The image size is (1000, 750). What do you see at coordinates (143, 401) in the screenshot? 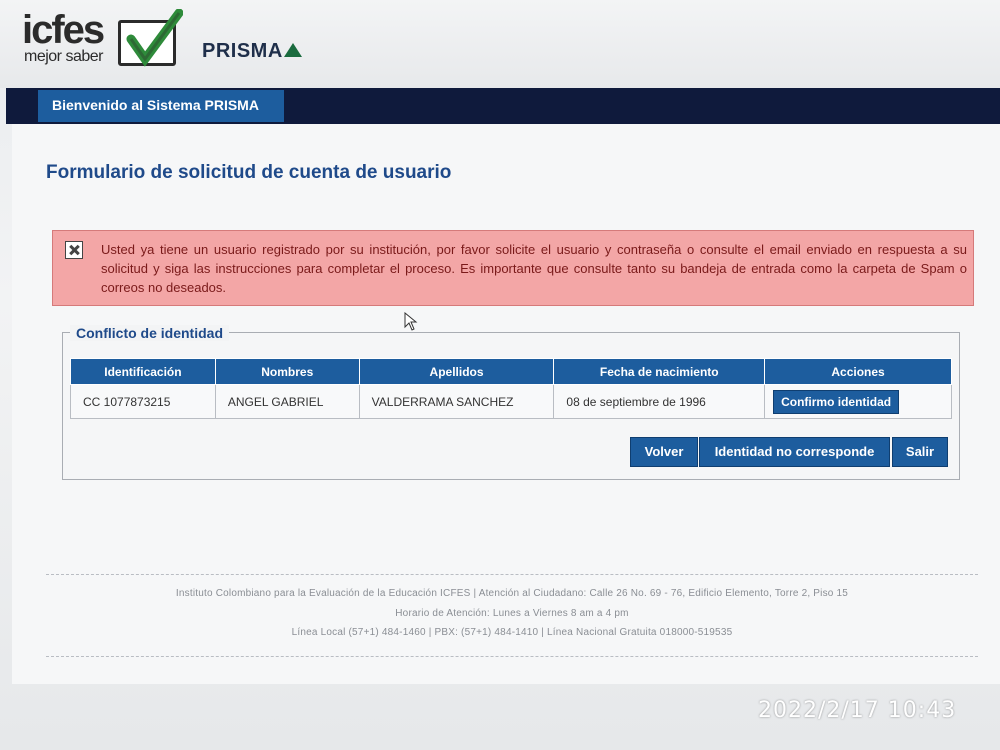
I see `cell-identificacion: CC 1077873215` at bounding box center [143, 401].